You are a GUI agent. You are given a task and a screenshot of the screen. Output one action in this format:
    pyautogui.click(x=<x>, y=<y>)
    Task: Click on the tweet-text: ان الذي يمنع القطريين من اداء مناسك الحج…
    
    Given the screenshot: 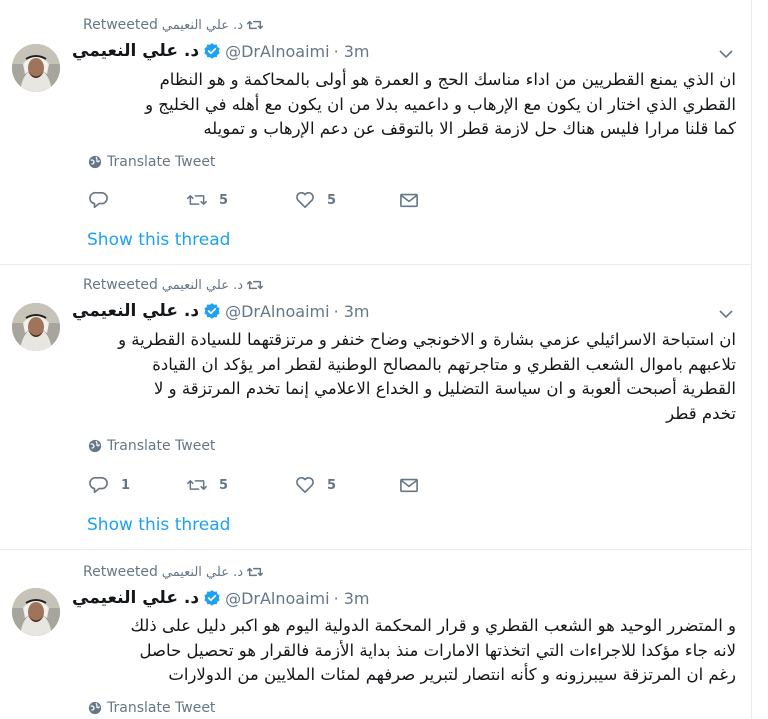 What is the action you would take?
    pyautogui.click(x=404, y=105)
    